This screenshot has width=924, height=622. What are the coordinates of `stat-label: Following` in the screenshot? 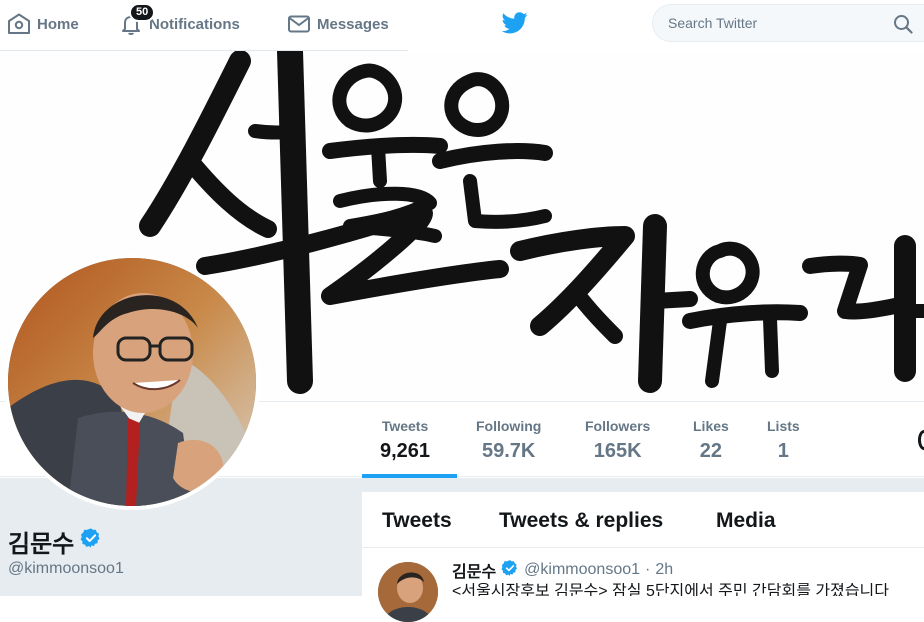 It's located at (509, 426).